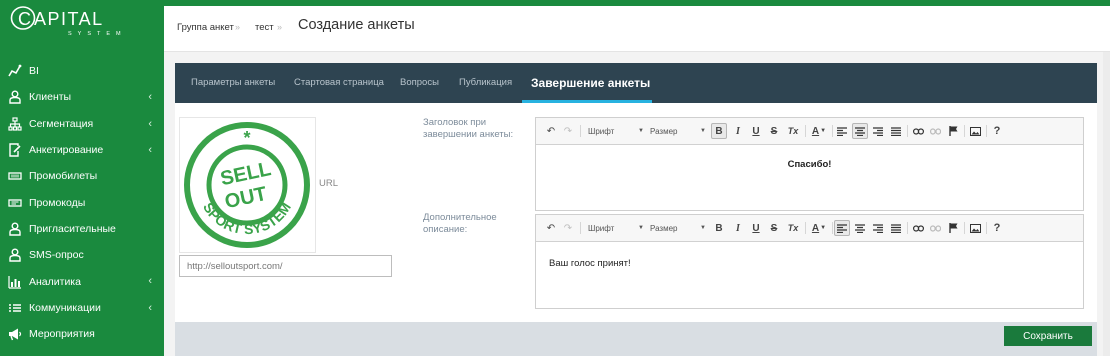 Image resolution: width=1110 pixels, height=356 pixels. Describe the element at coordinates (55, 281) in the screenshot. I see `sidebar-item-label: Аналитика` at that location.